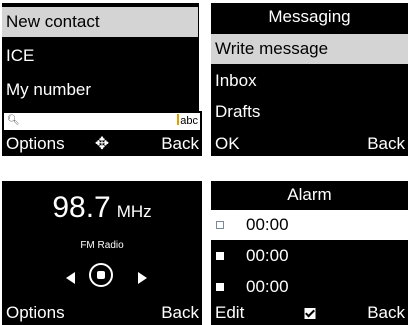 This screenshot has height=325, width=409. Describe the element at coordinates (309, 112) in the screenshot. I see `menu-item-drafts: Drafts` at that location.